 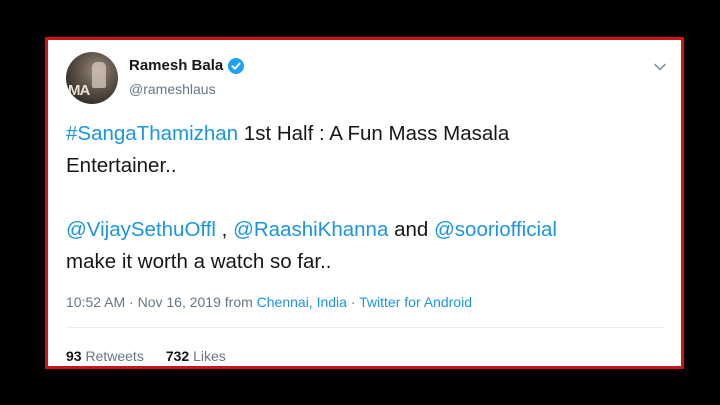 I want to click on source-link: Twitter for Android, so click(x=415, y=302).